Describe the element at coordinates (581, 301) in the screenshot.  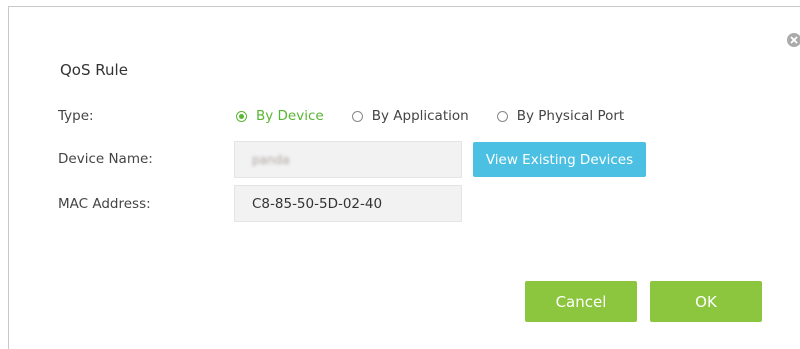
I see `cancel-button: Cancel` at that location.